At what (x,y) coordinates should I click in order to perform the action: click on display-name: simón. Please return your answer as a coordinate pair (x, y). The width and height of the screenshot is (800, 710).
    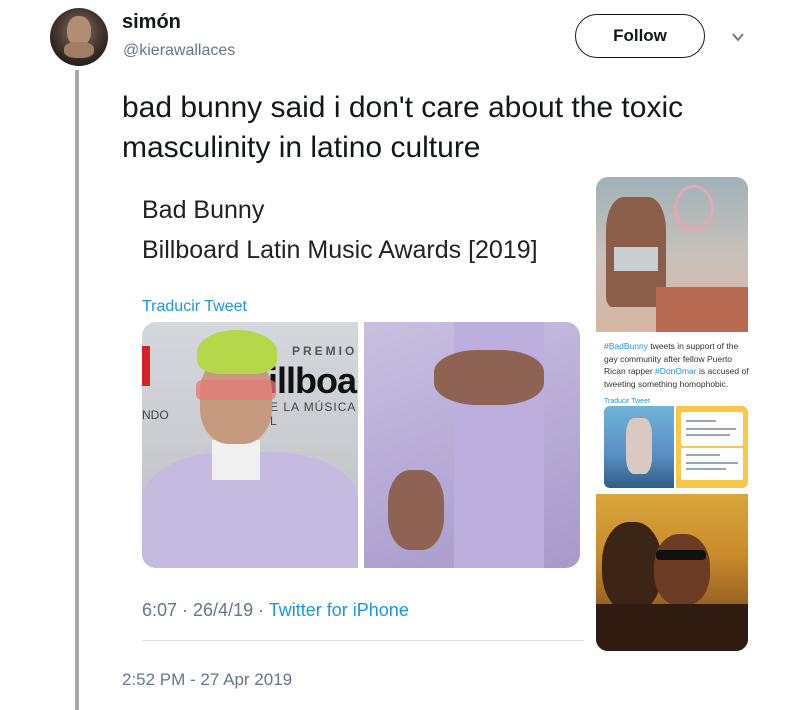
    Looking at the image, I should click on (151, 22).